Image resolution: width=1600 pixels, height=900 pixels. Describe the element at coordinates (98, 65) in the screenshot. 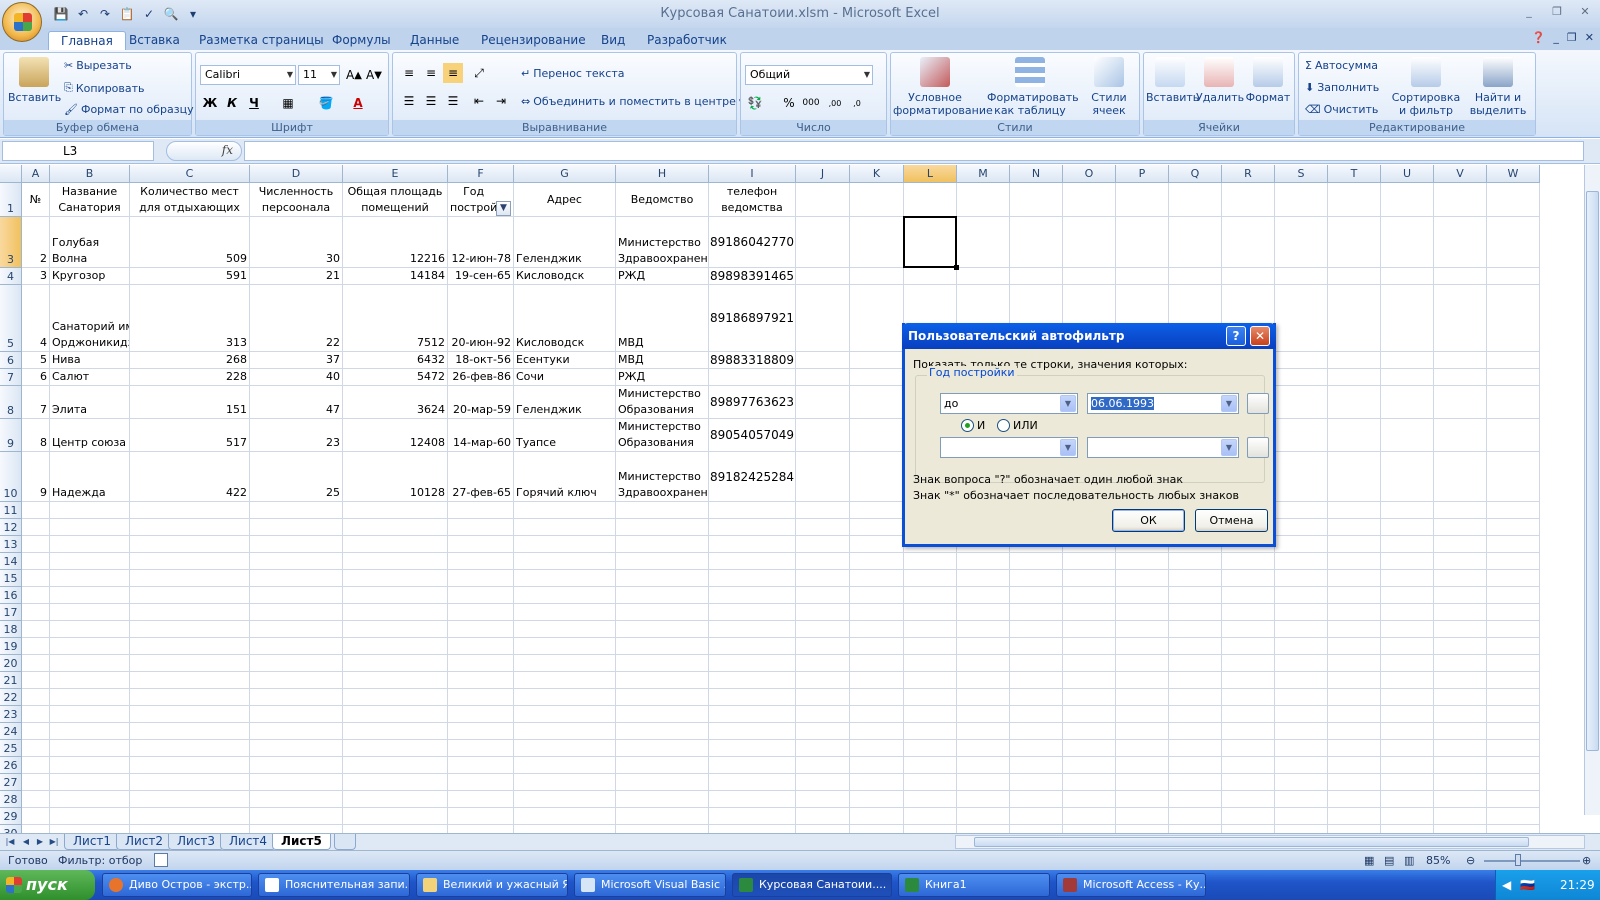

I see `cut-button: ✂ Вырезать` at that location.